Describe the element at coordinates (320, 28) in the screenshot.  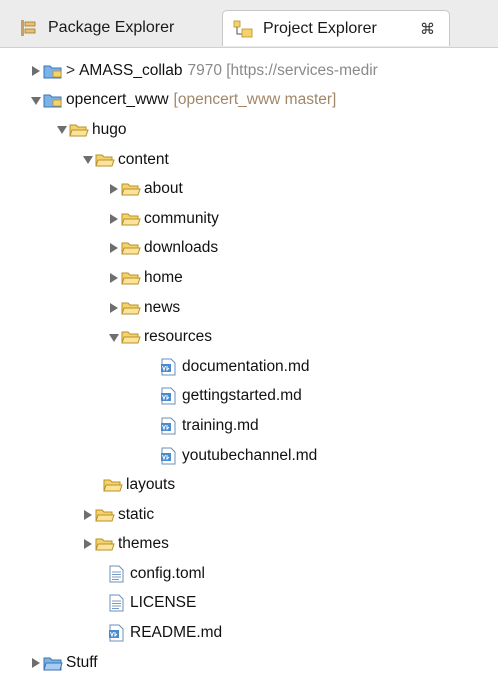
I see `tab-label: Project Explorer` at that location.